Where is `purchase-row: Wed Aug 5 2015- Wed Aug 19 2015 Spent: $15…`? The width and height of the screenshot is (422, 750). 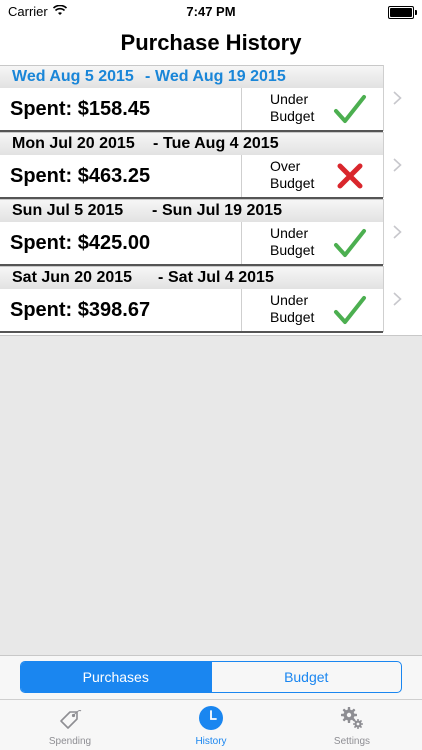
purchase-row: Wed Aug 5 2015- Wed Aug 19 2015 Spent: $15… is located at coordinates (211, 98).